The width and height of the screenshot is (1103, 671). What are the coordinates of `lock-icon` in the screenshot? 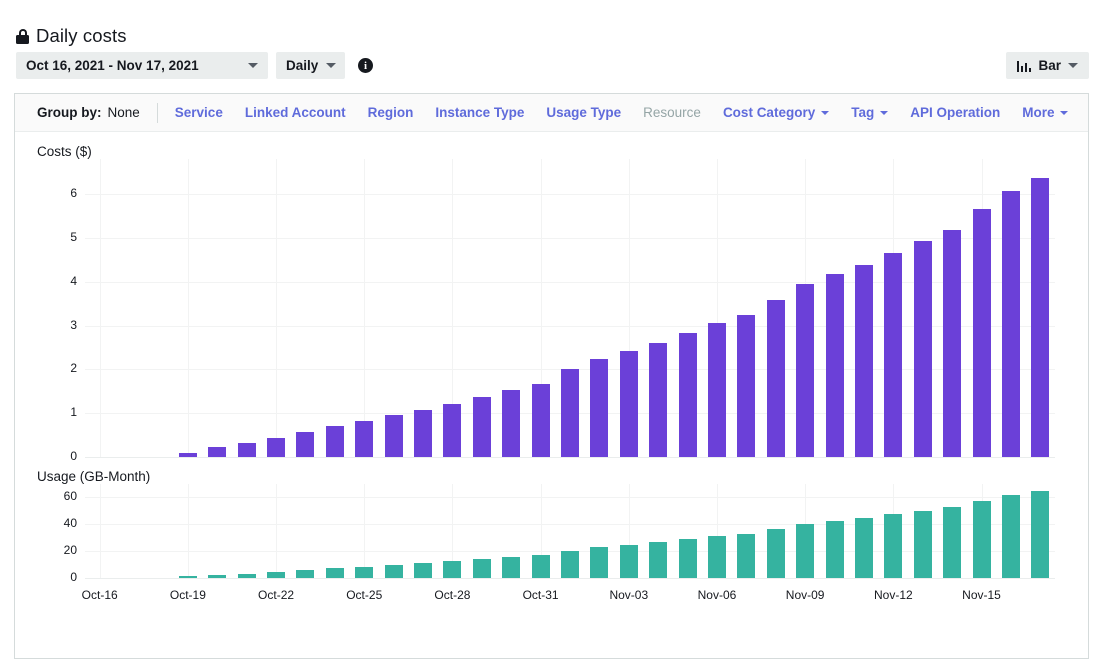 It's located at (22, 36).